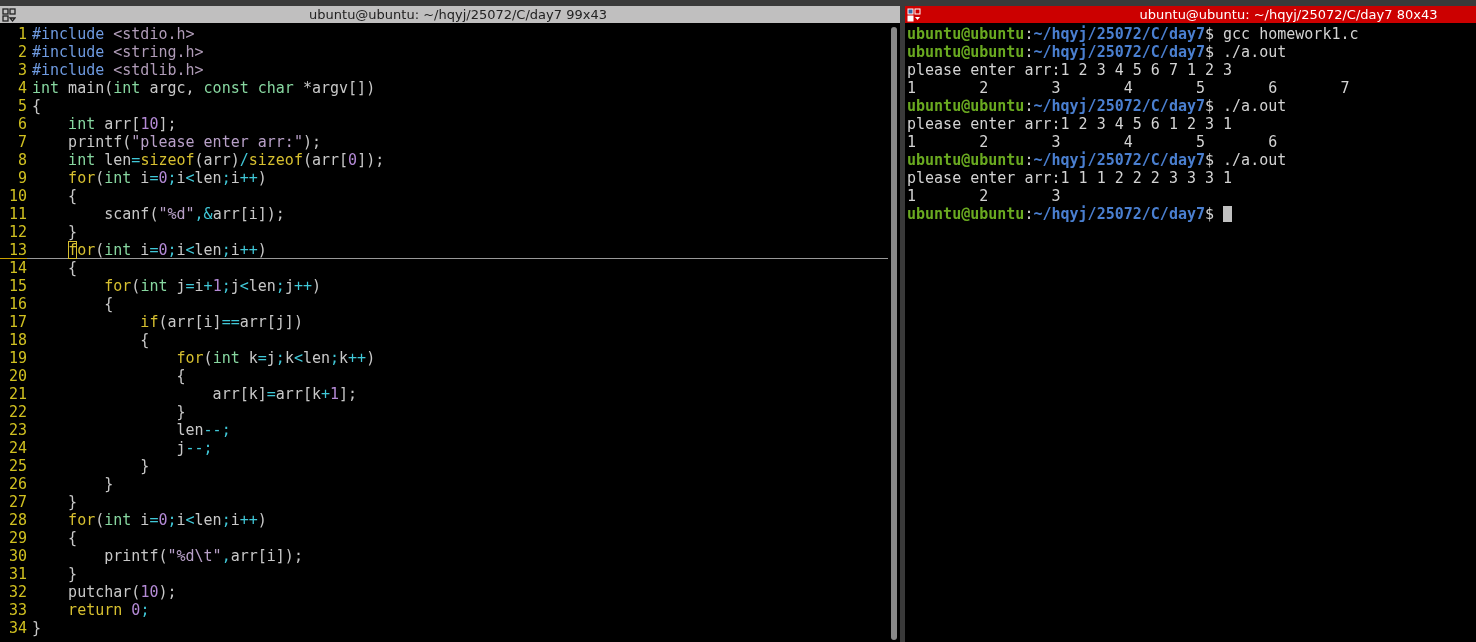 The image size is (1476, 642). I want to click on output-line: please enter arr:1 2 3 4 5 6 1 2 3 1, so click(1070, 124).